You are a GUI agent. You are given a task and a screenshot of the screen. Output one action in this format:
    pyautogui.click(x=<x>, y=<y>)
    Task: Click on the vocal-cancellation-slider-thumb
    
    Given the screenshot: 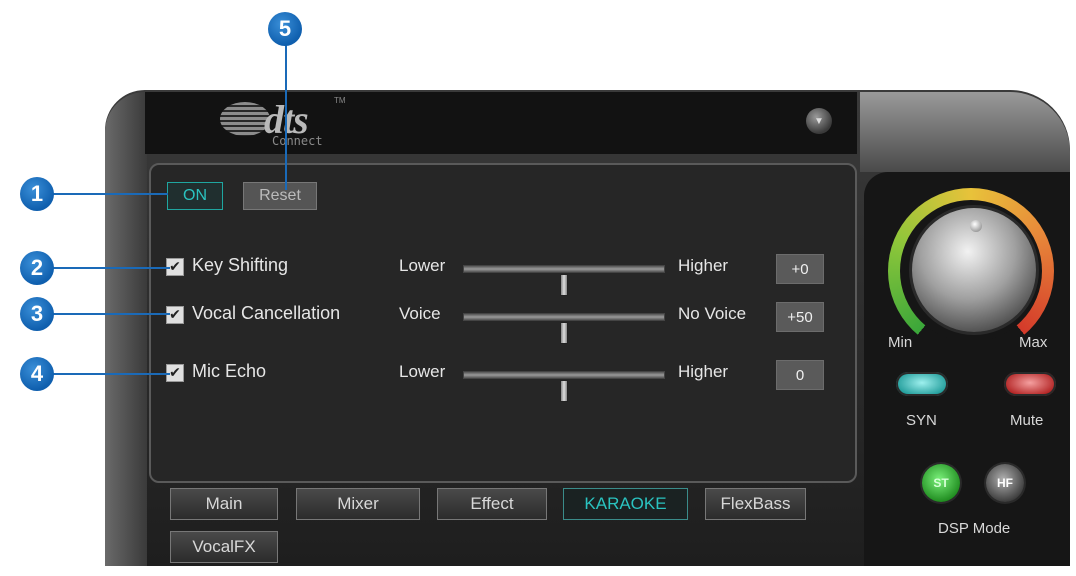 What is the action you would take?
    pyautogui.click(x=564, y=333)
    